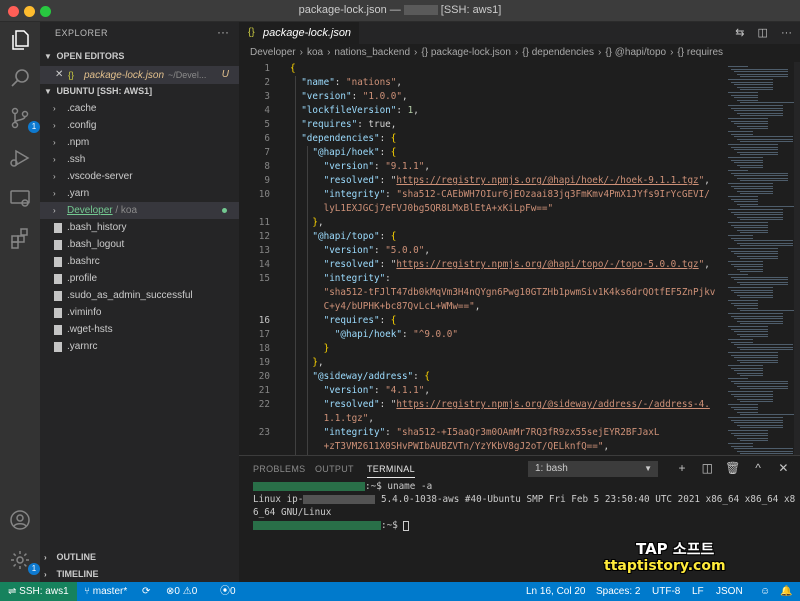 This screenshot has height=601, width=800. What do you see at coordinates (181, 591) in the screenshot?
I see `problems-status: ⊗0 ⚠0` at bounding box center [181, 591].